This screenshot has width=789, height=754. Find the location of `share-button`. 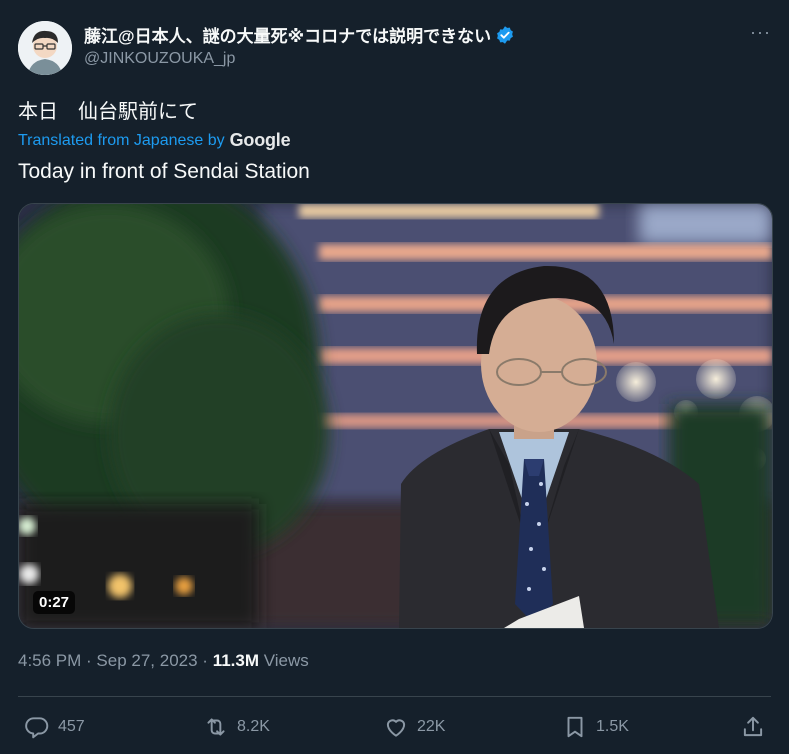

share-button is located at coordinates (753, 727).